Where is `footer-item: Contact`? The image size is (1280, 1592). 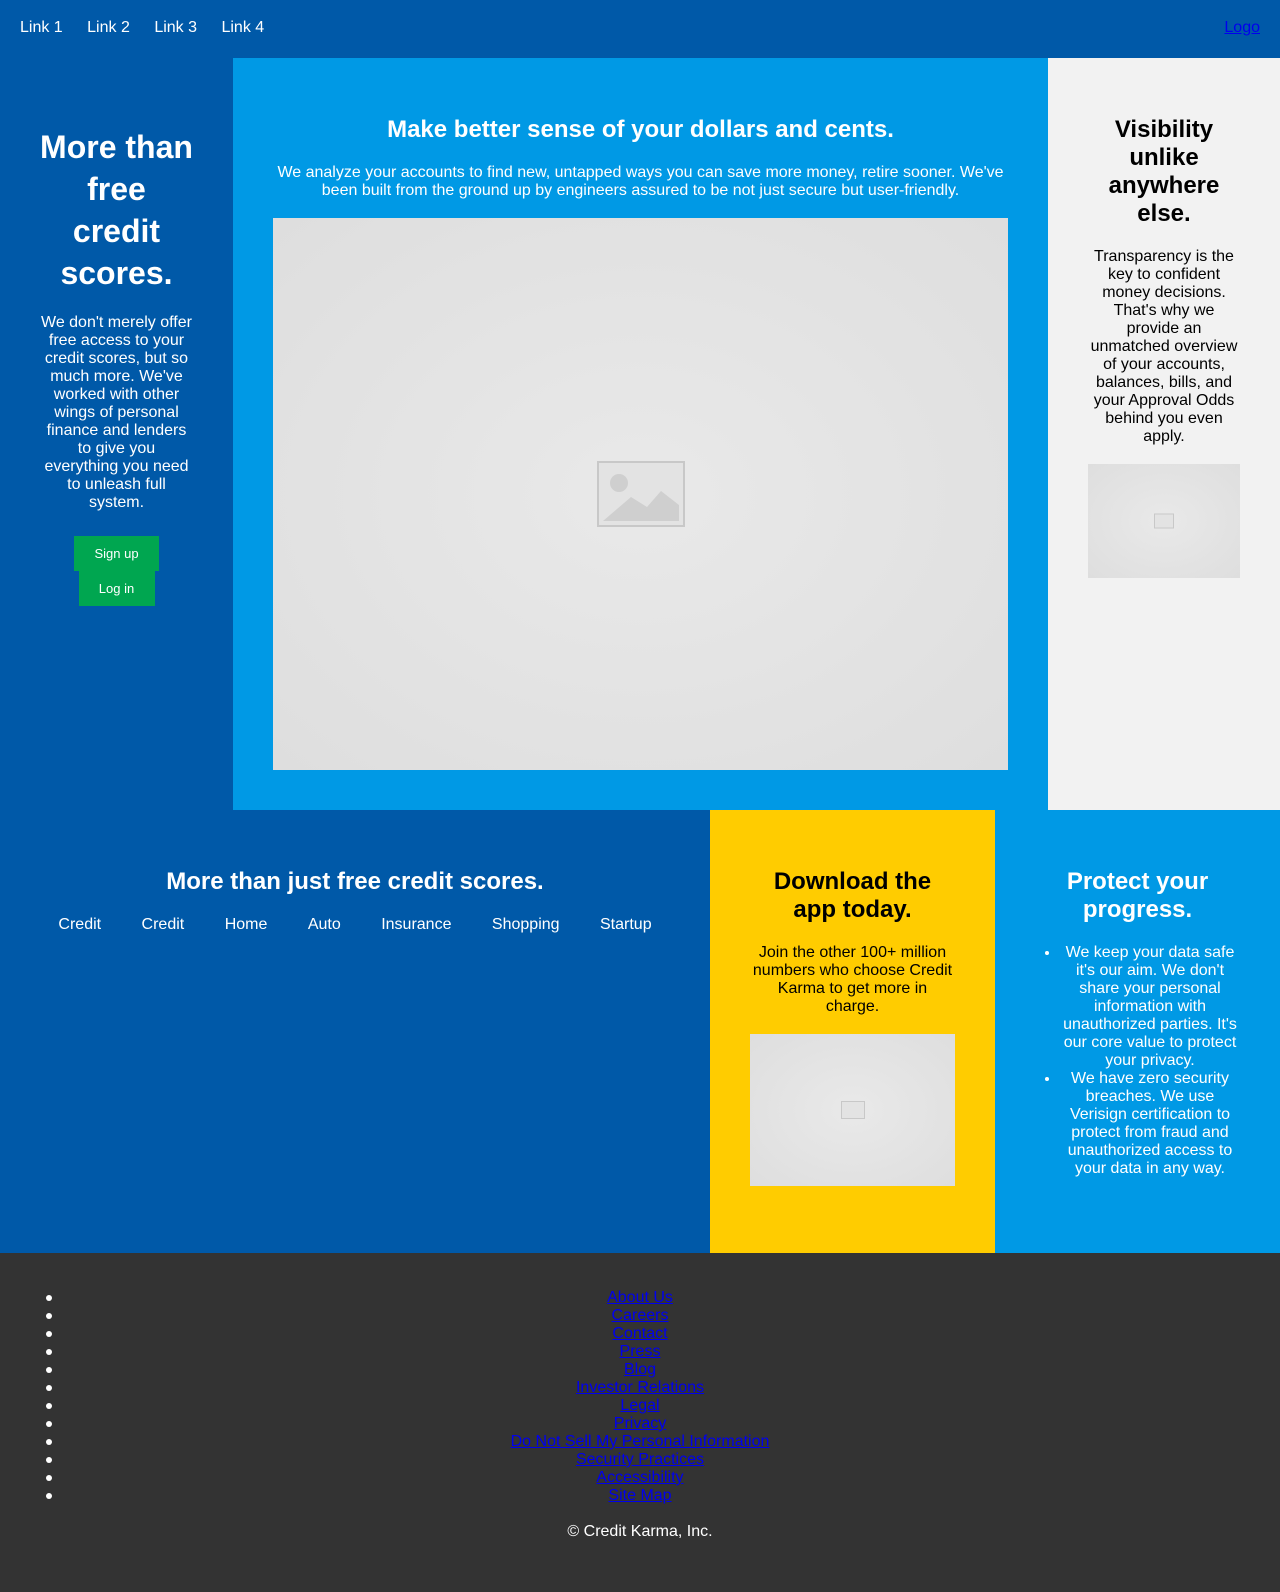
footer-item: Contact is located at coordinates (640, 1334).